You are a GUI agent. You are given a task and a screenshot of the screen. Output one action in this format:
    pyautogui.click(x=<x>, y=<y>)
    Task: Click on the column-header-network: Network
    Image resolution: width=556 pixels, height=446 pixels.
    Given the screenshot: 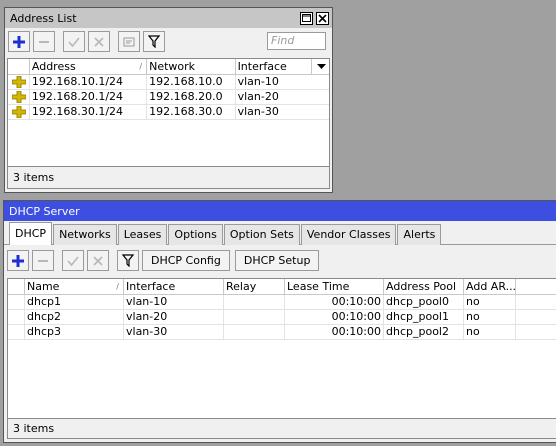 What is the action you would take?
    pyautogui.click(x=191, y=67)
    